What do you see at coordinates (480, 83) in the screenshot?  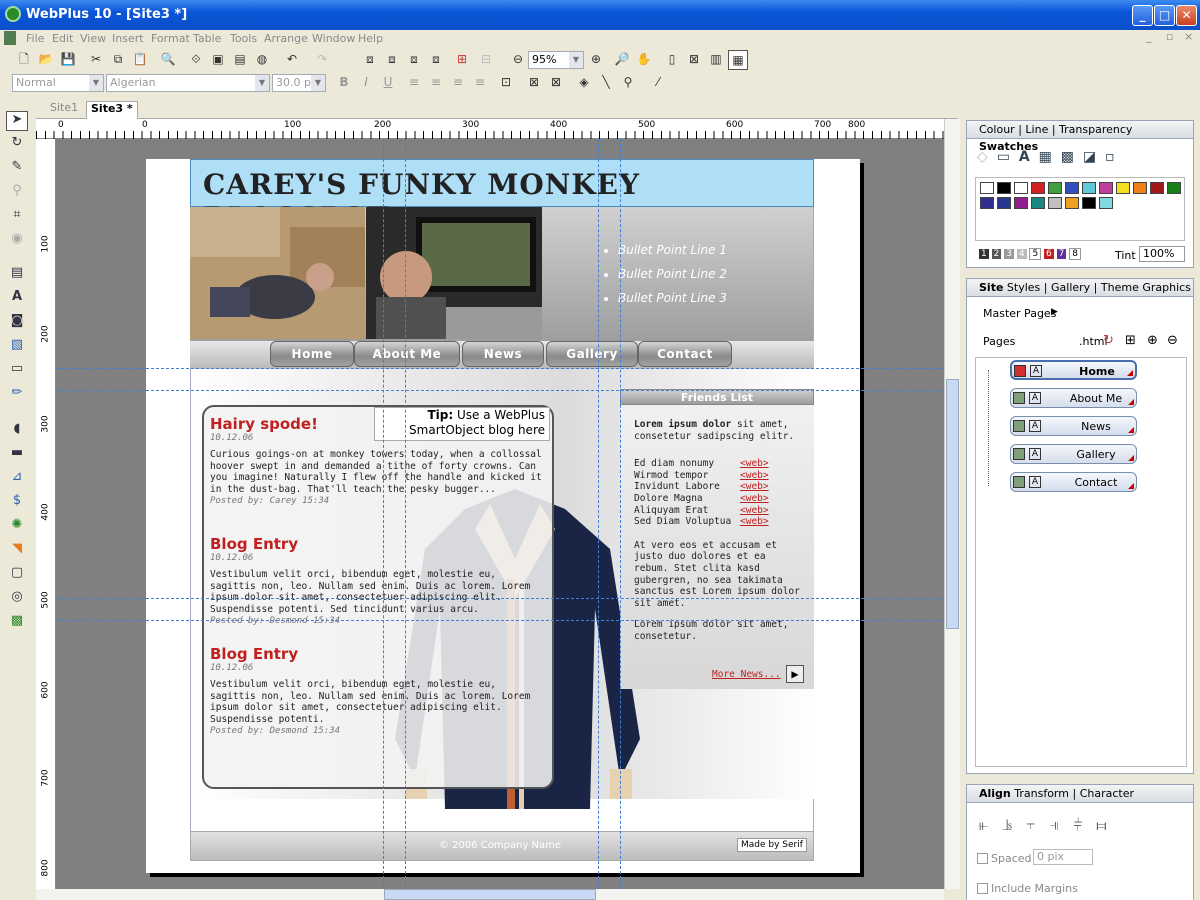 I see `justify-icon: ≡` at bounding box center [480, 83].